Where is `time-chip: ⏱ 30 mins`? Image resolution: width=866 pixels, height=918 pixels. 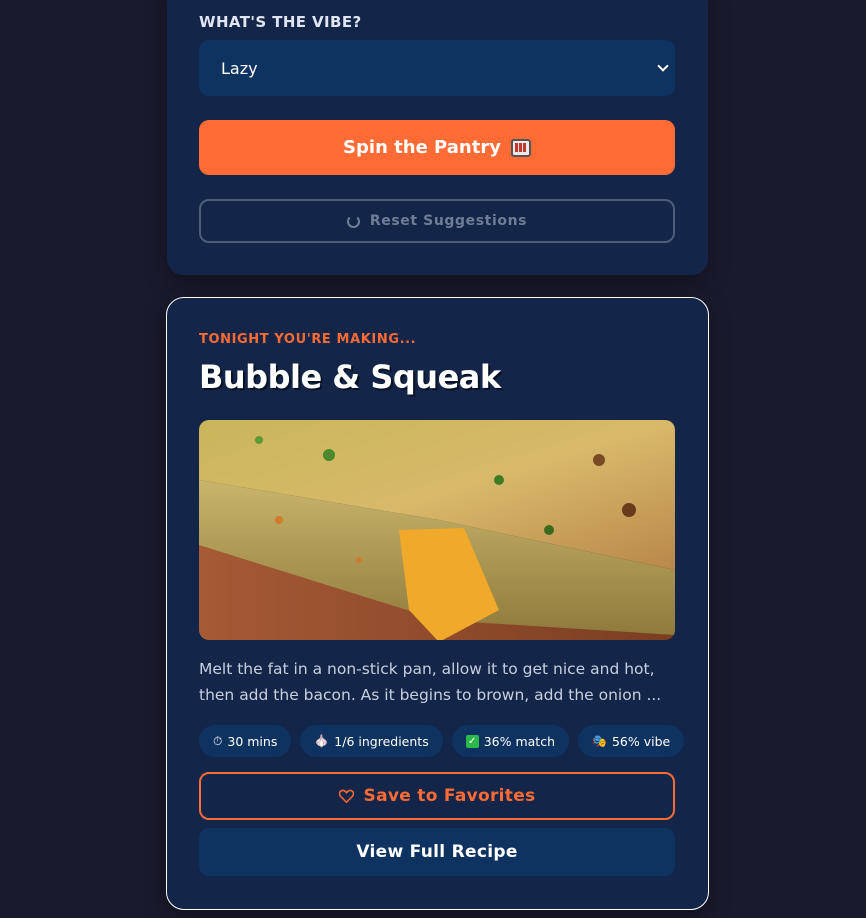
time-chip: ⏱ 30 mins is located at coordinates (245, 741).